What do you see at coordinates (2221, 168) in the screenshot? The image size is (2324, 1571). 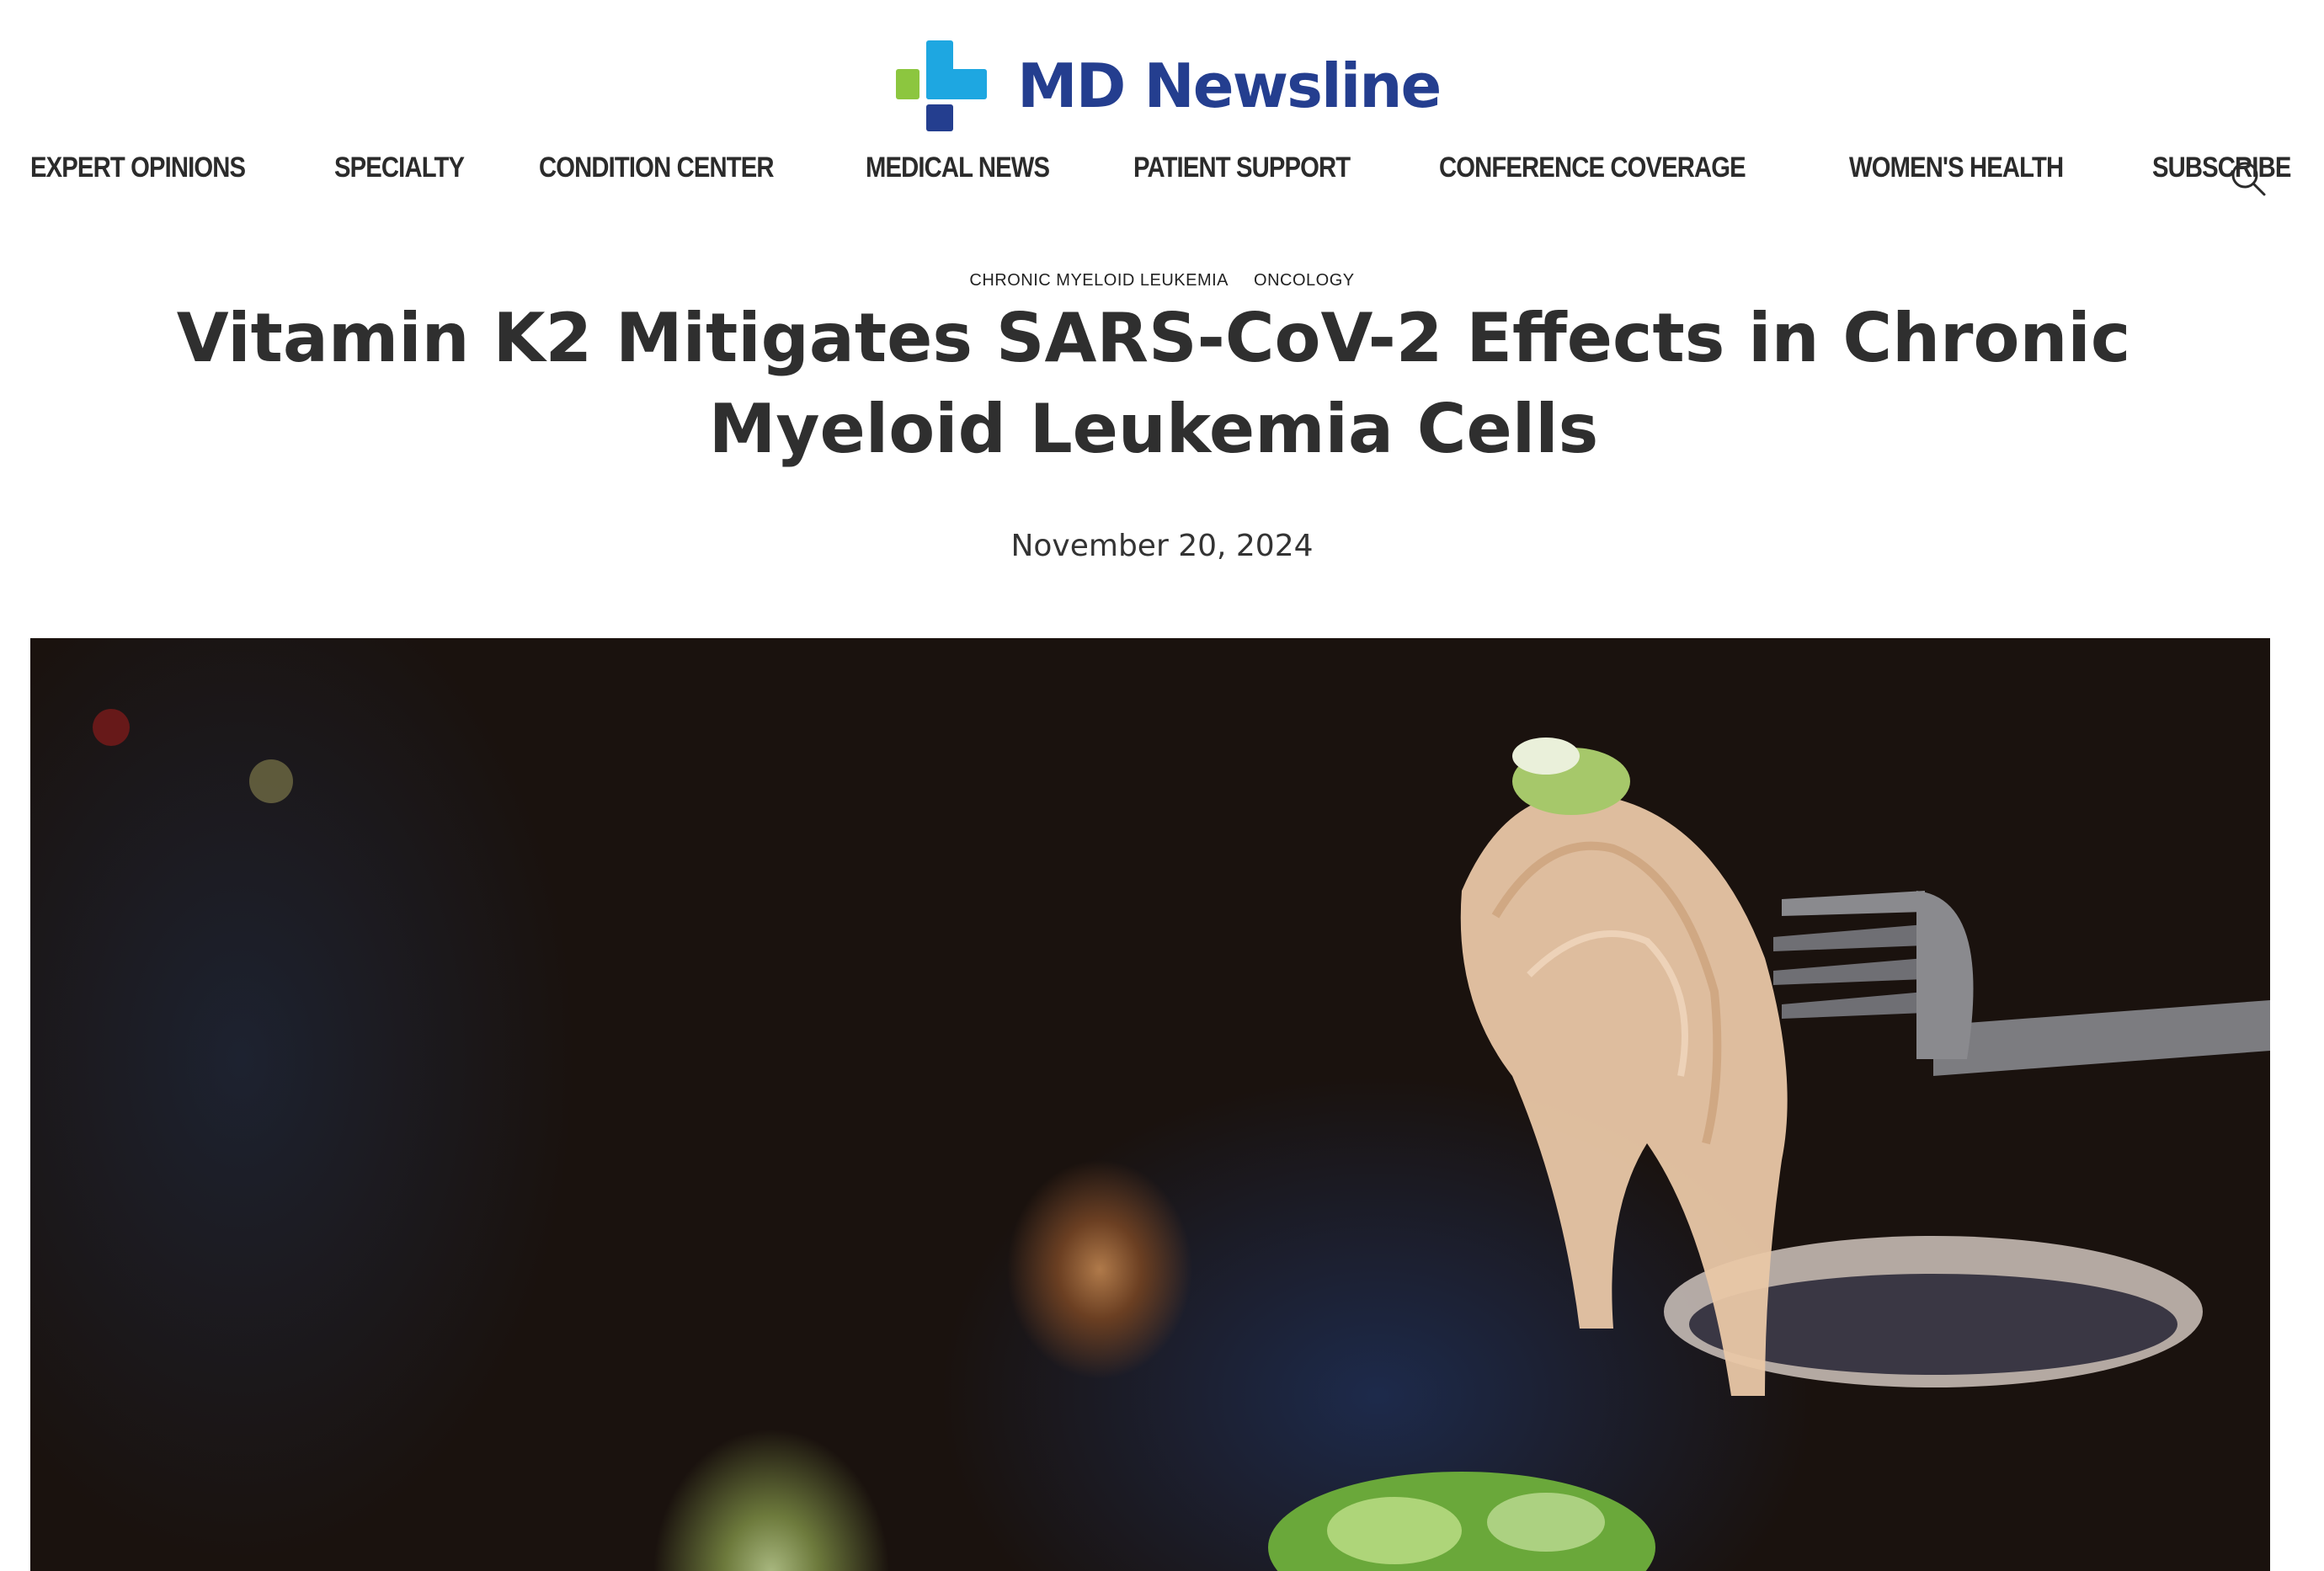 I see `nav-item-subscribe: SUBSCRIBE` at bounding box center [2221, 168].